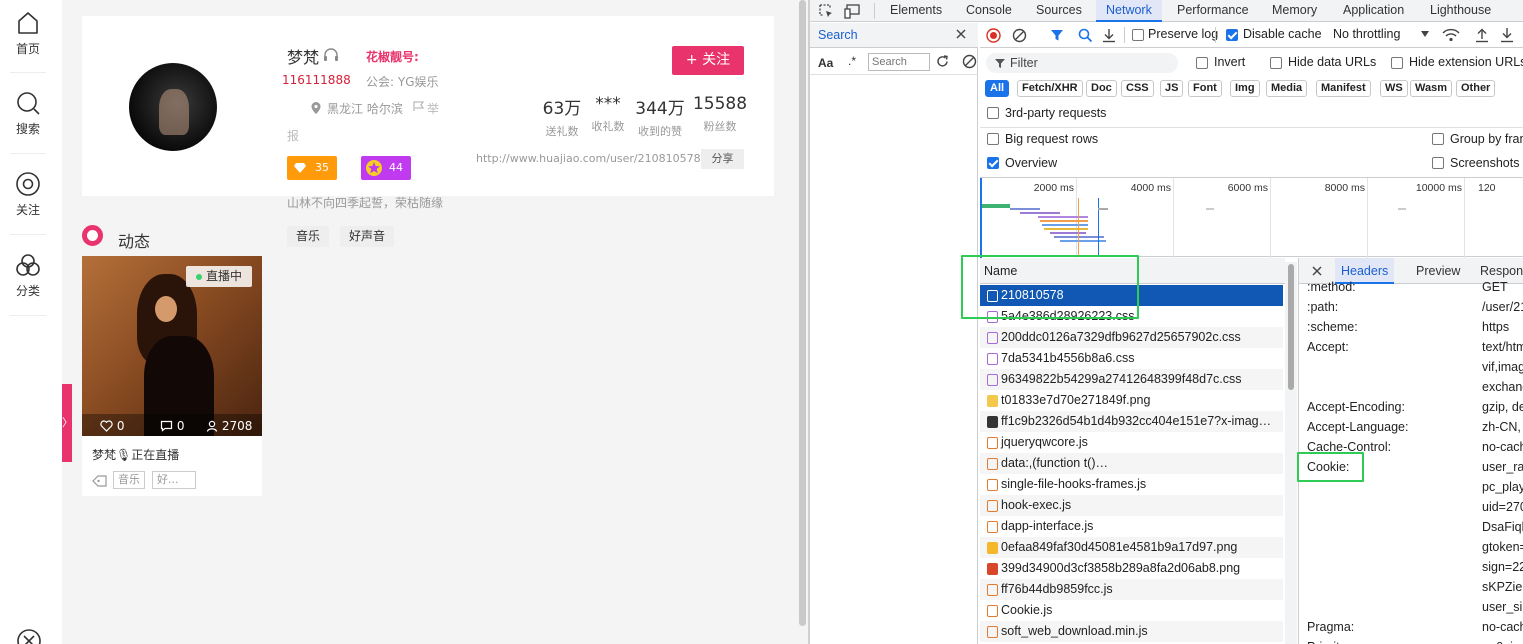 This screenshot has height=644, width=1523. Describe the element at coordinates (28, 196) in the screenshot. I see `nav-follow: 关注` at that location.